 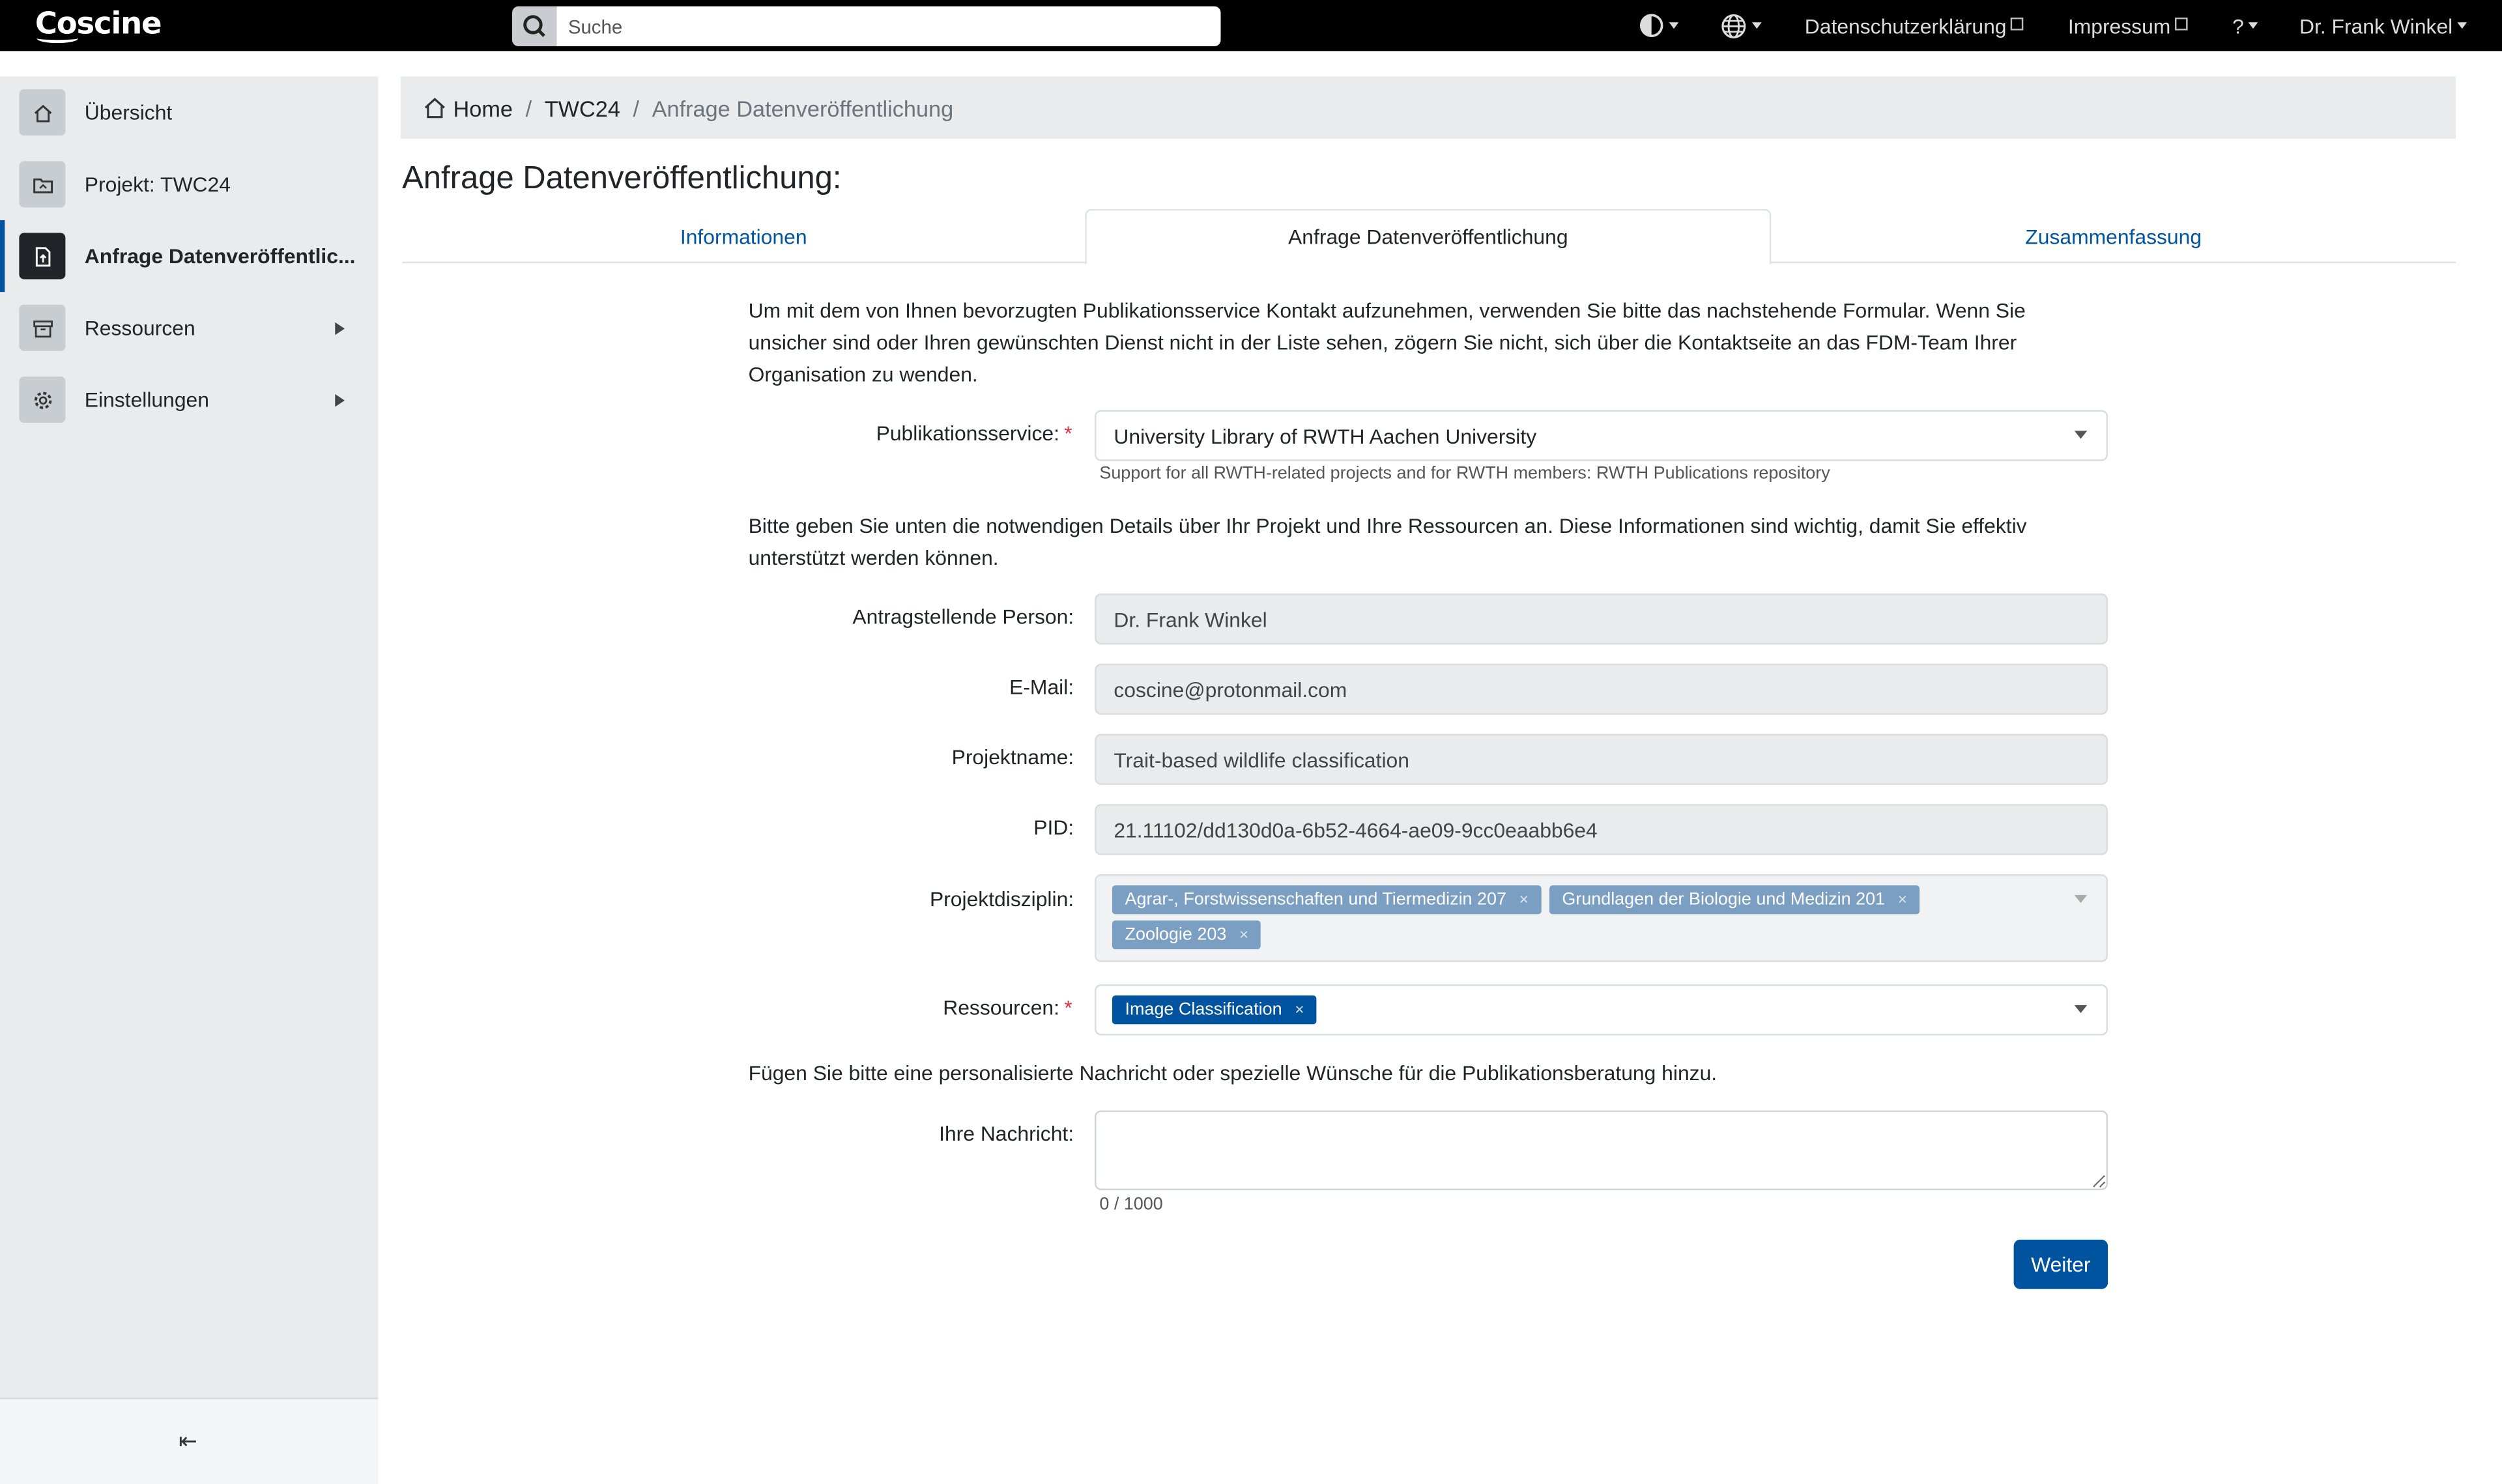 What do you see at coordinates (1610, 935) in the screenshot?
I see `discipline-chip-row: Zoologie 203 ×` at bounding box center [1610, 935].